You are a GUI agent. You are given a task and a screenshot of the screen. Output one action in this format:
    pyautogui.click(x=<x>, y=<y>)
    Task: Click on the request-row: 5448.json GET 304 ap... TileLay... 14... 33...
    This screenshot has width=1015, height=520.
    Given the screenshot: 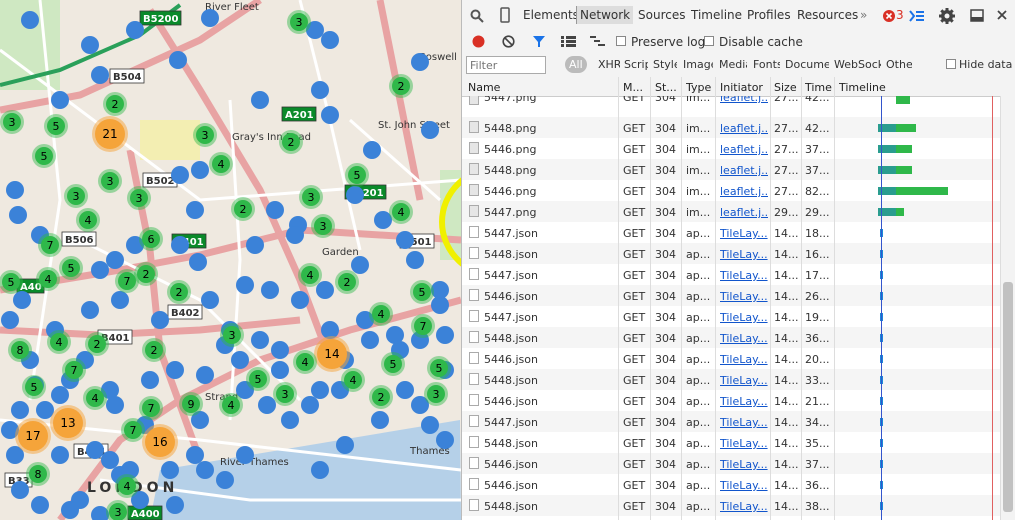 What is the action you would take?
    pyautogui.click(x=732, y=379)
    